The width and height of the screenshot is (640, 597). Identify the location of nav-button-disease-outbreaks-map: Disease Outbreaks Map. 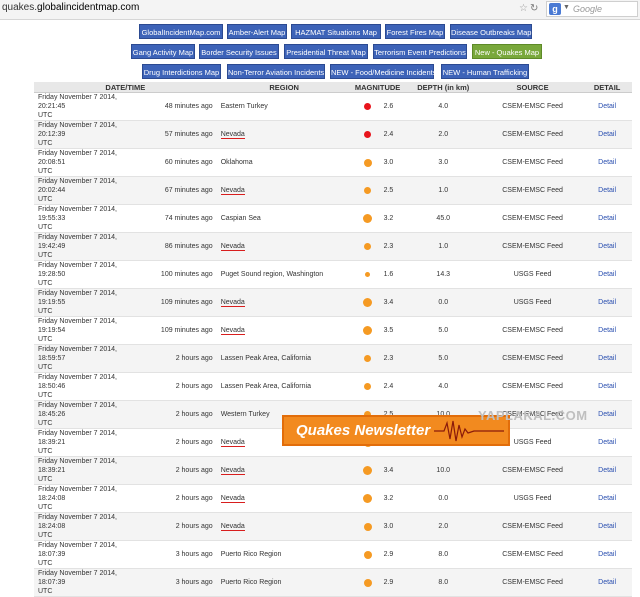
(491, 31).